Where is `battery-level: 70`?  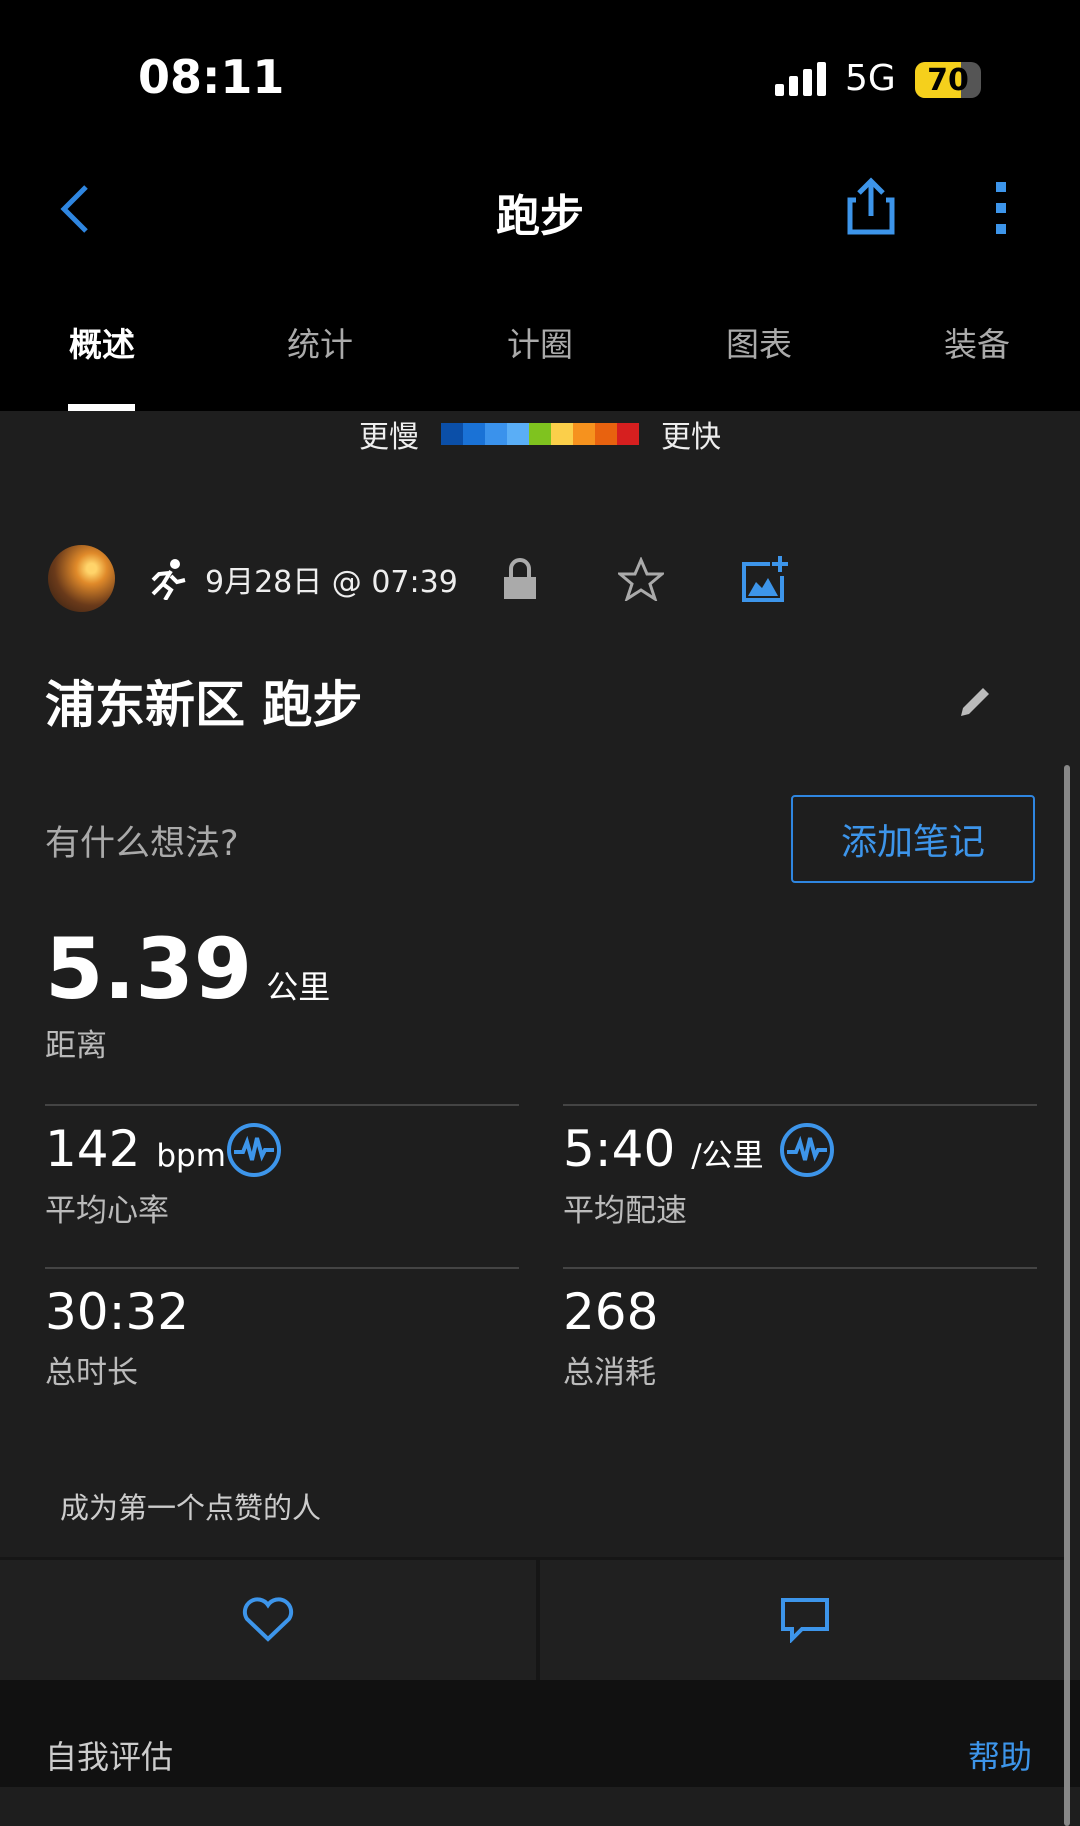
battery-level: 70 is located at coordinates (948, 80).